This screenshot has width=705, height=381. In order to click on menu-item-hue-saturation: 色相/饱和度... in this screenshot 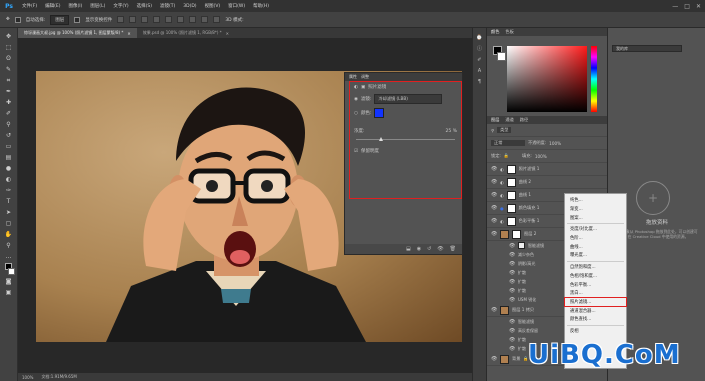, I will do `click(595, 276)`.